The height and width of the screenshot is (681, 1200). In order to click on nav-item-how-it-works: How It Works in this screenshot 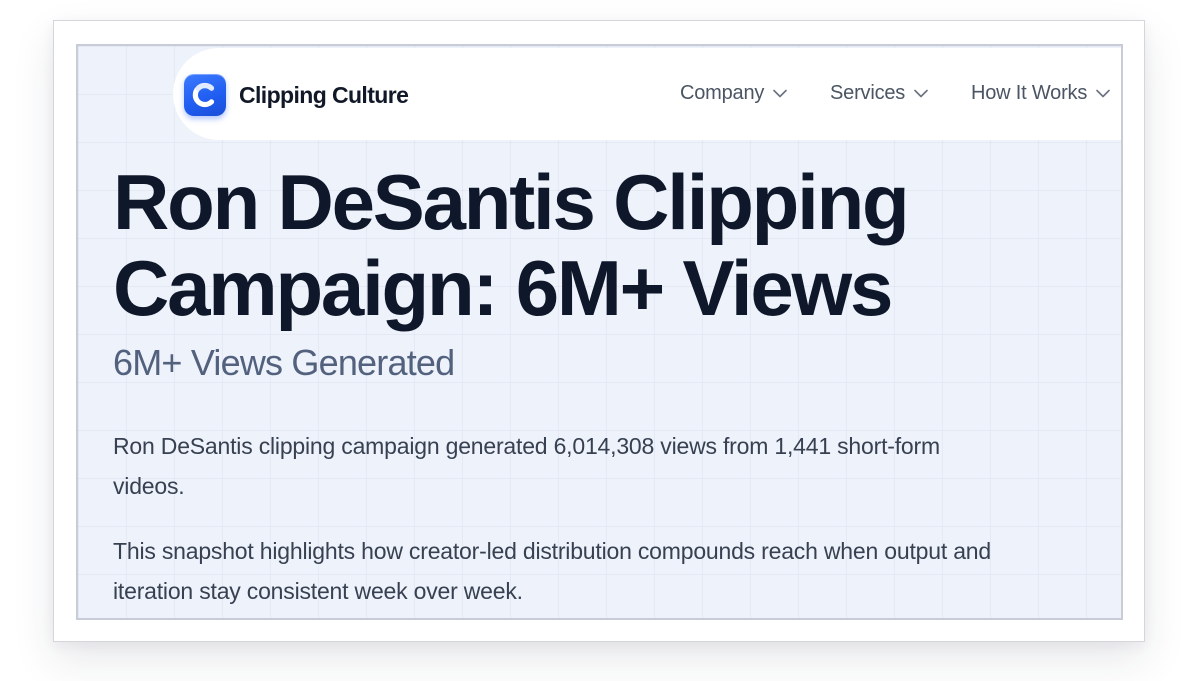, I will do `click(1040, 93)`.